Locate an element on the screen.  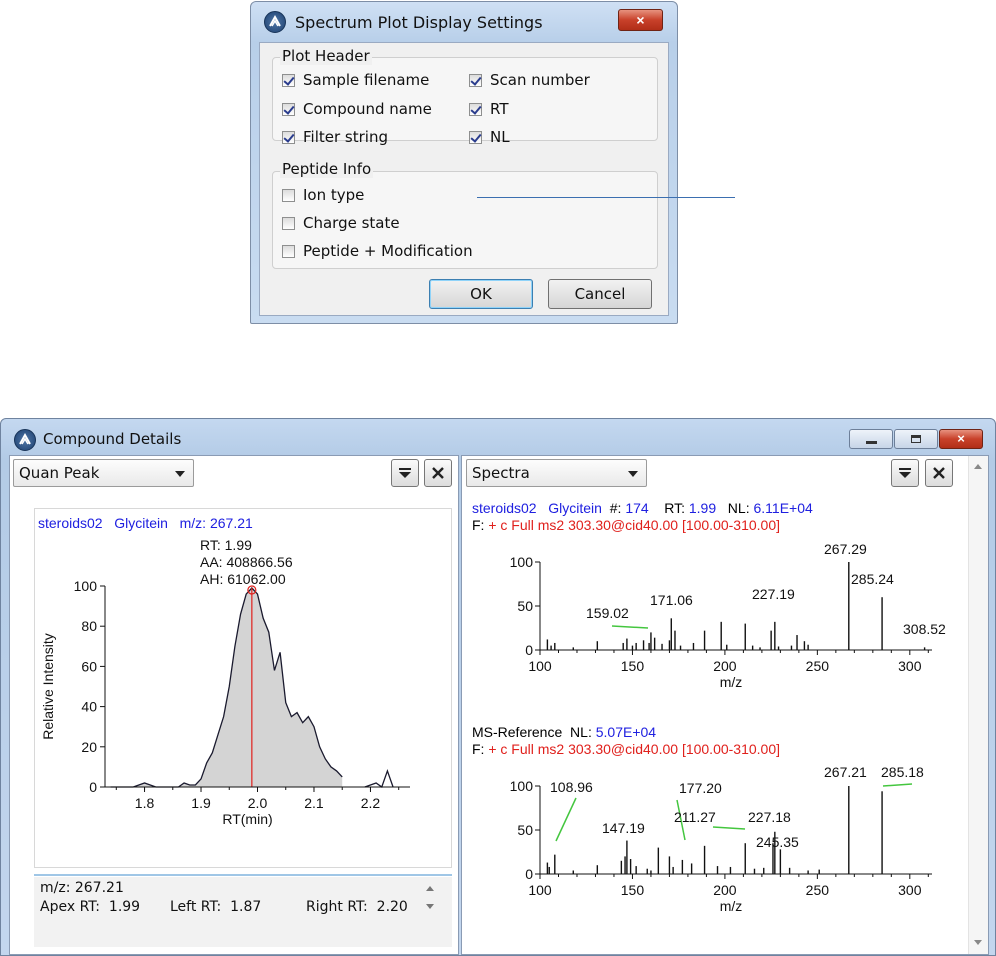
window-close-button: × is located at coordinates (961, 439).